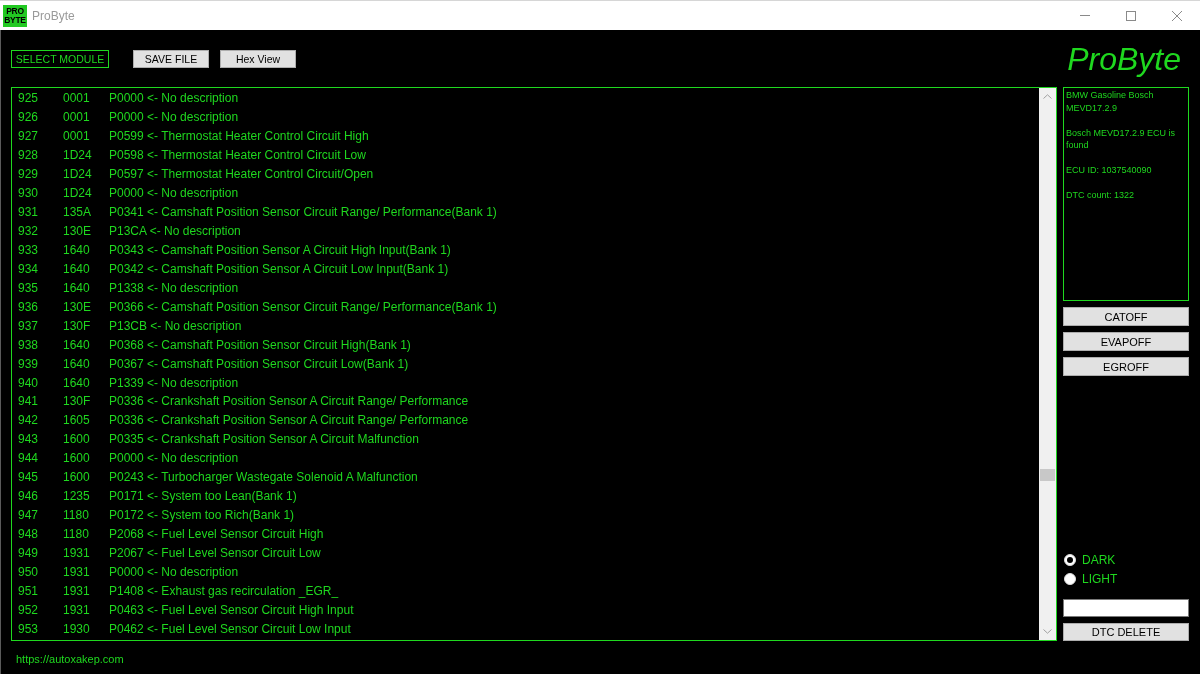 The image size is (1200, 674). I want to click on row-number: 953, so click(28, 628).